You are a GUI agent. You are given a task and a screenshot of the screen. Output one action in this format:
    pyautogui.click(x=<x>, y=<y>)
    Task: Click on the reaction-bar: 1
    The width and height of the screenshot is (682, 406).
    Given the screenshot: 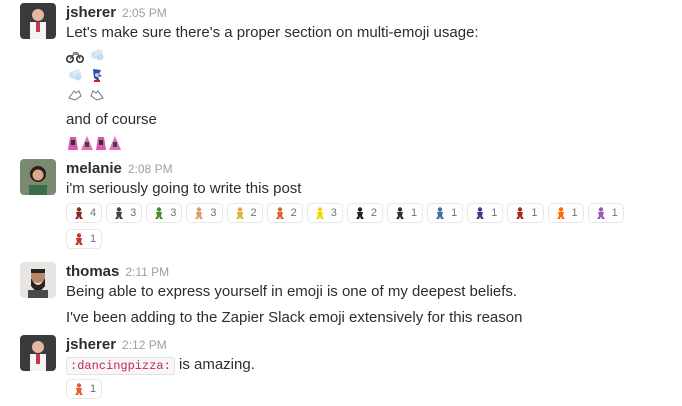 What is the action you would take?
    pyautogui.click(x=346, y=389)
    